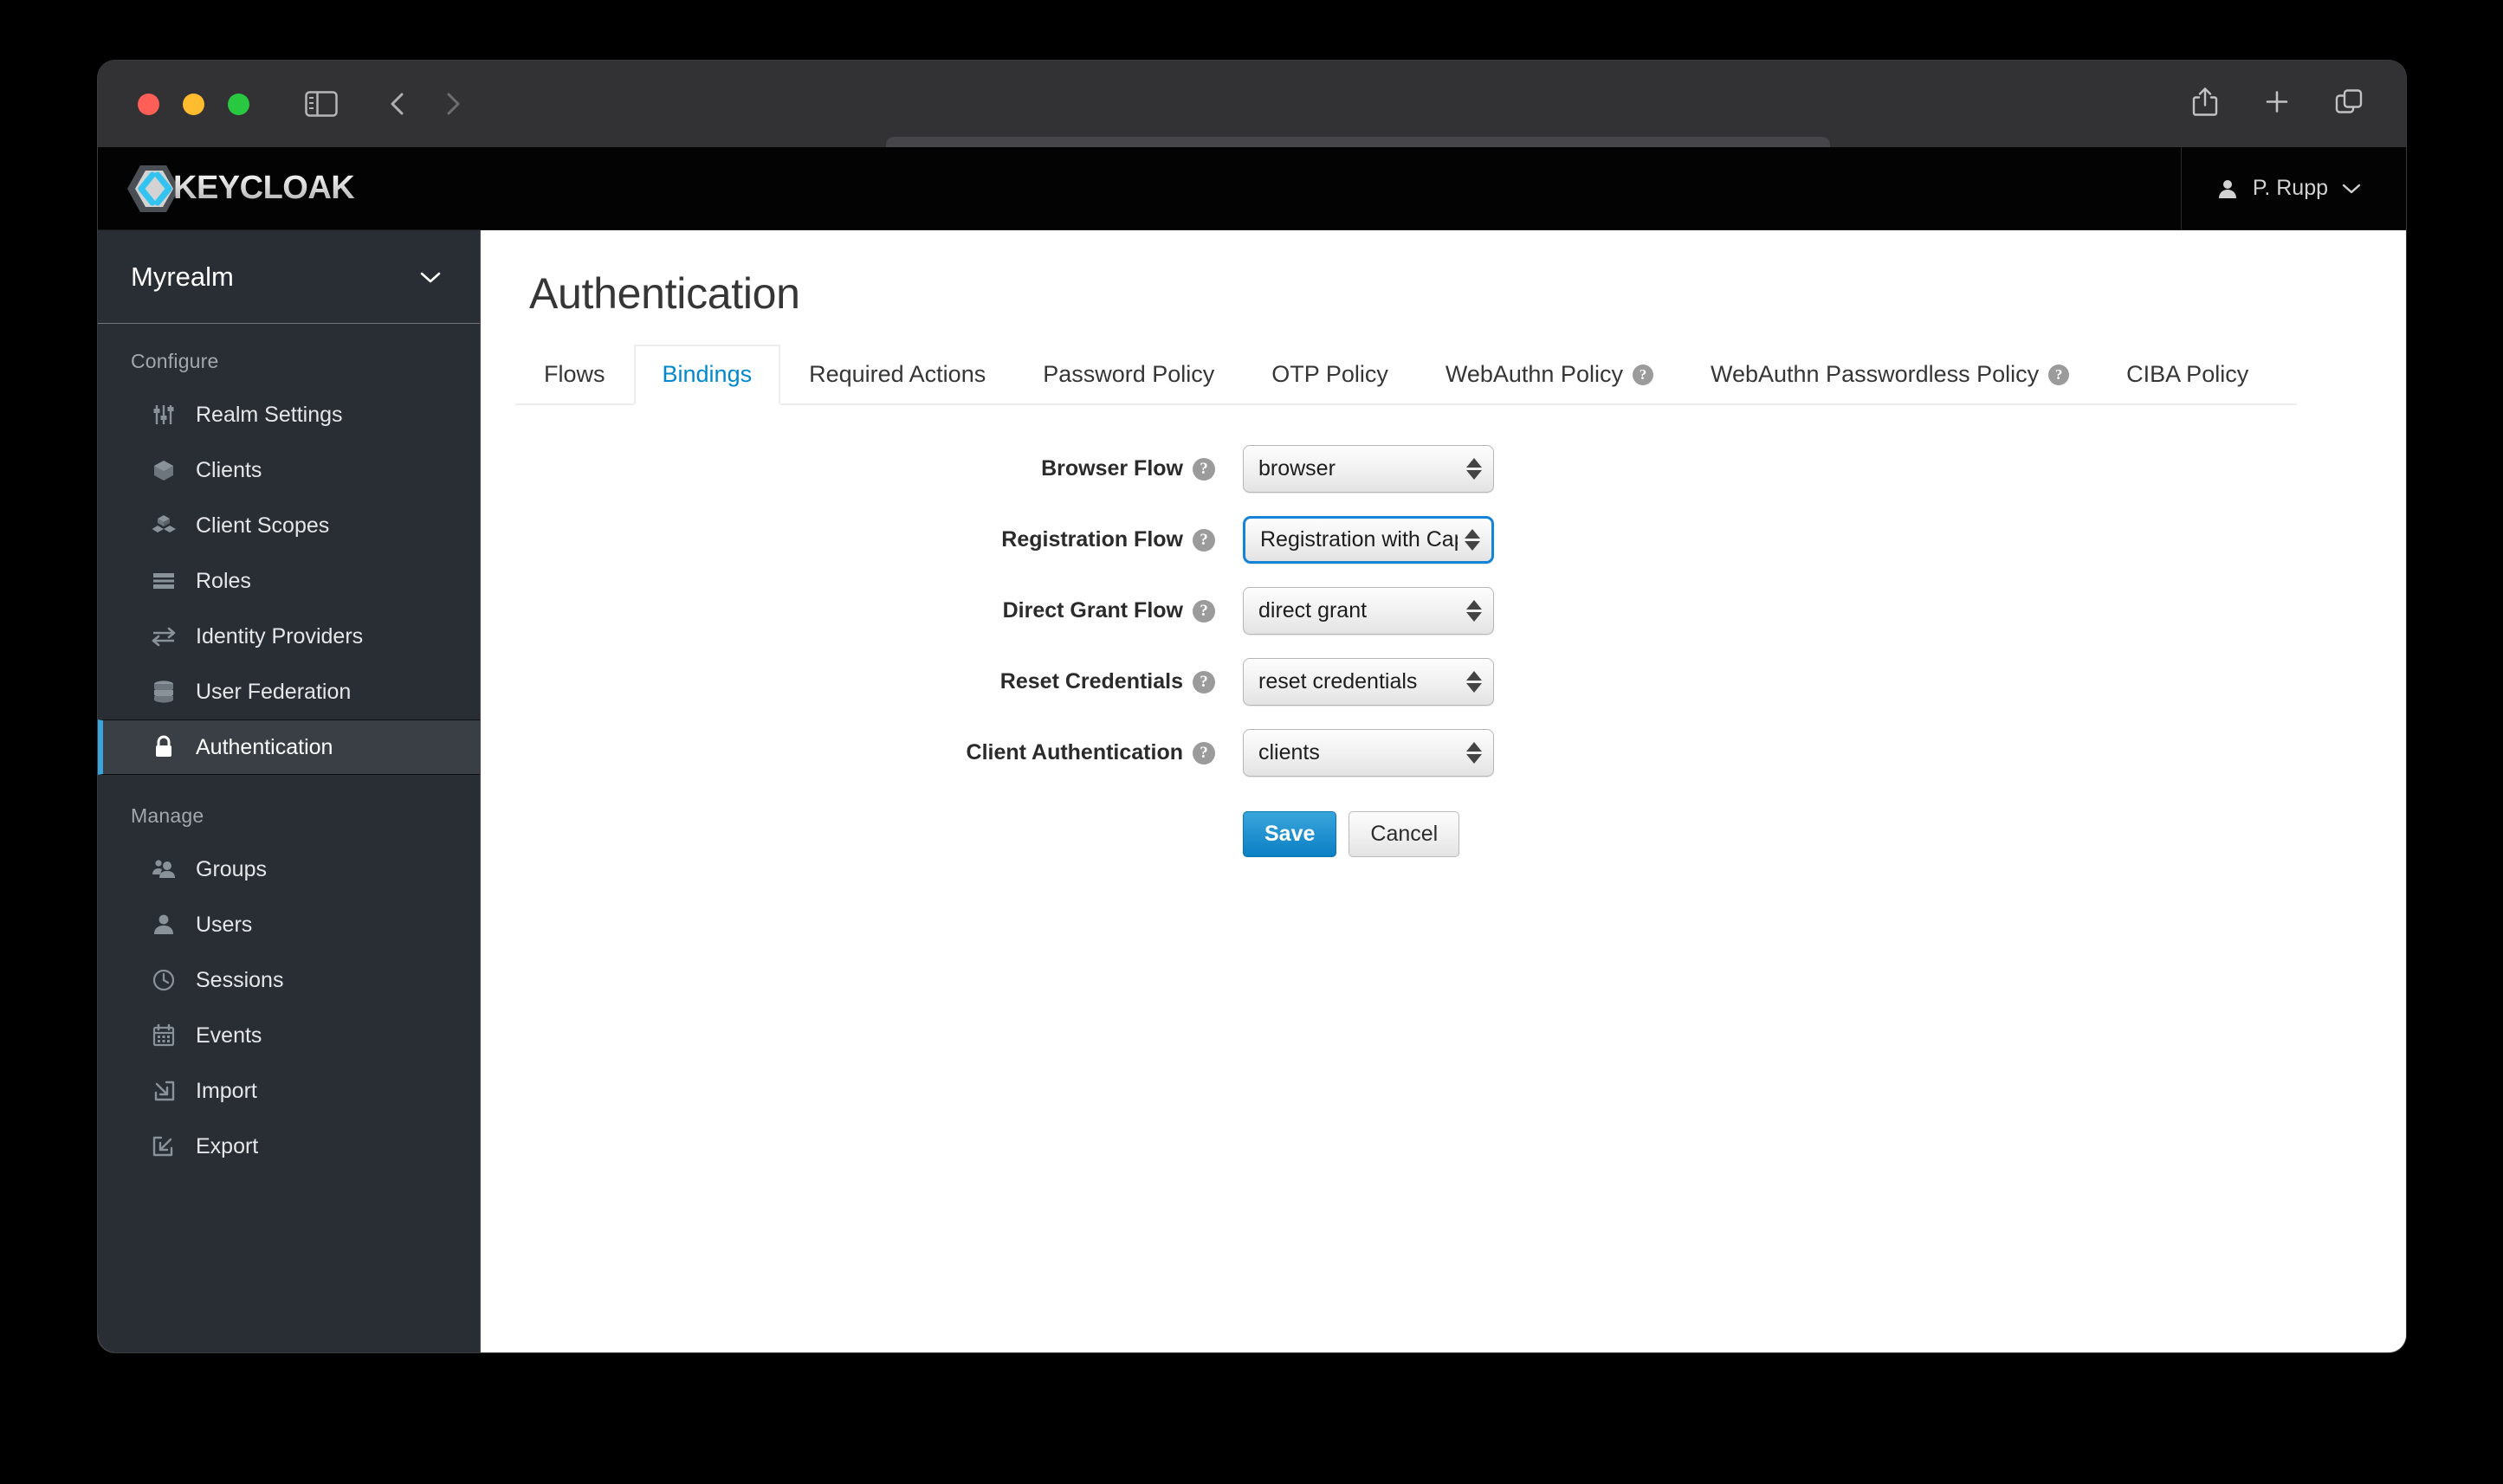 Image resolution: width=2503 pixels, height=1484 pixels. Describe the element at coordinates (1534, 374) in the screenshot. I see `tab-label: WebAuthn Policy` at that location.